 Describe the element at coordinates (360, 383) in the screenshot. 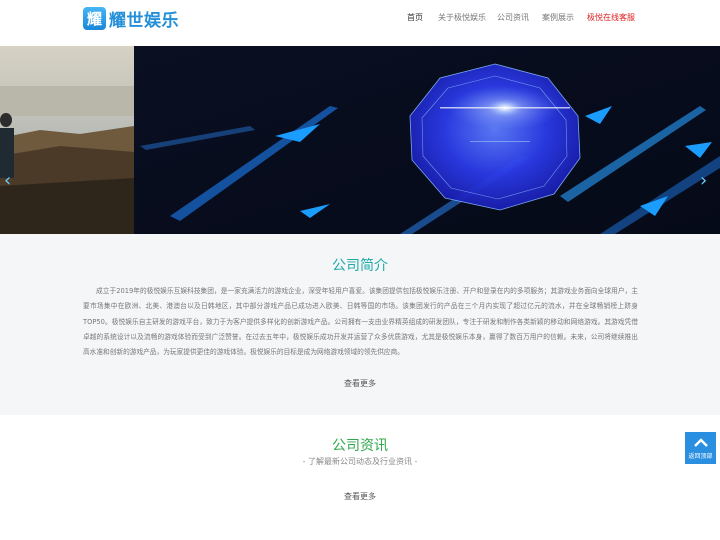

I see `about-more-link: 查看更多` at that location.